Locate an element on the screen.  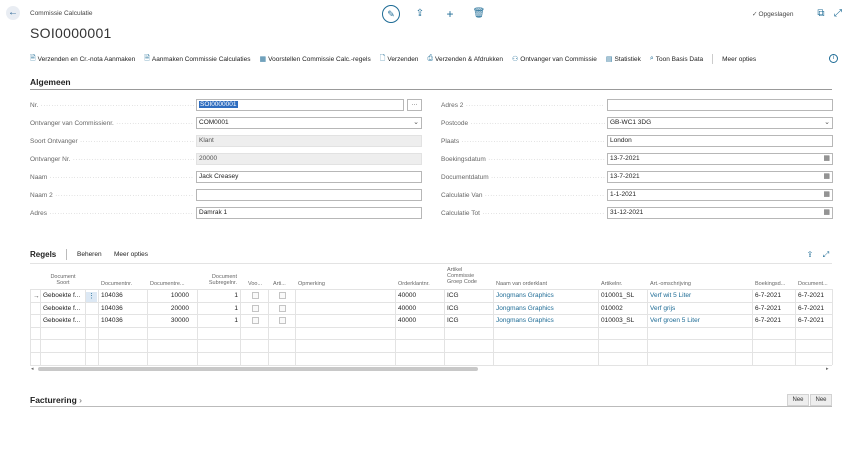
cell-sub-line: 1 is located at coordinates (236, 321).